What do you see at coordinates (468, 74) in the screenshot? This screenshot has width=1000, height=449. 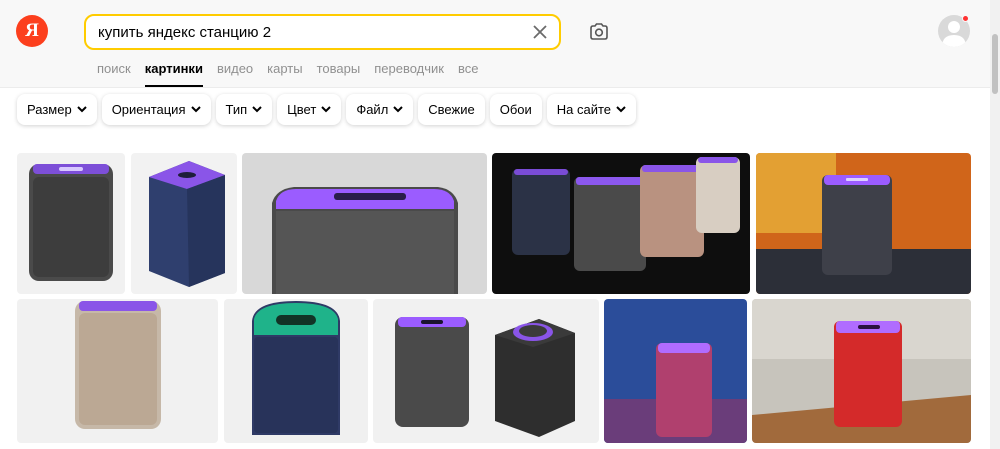 I see `tab-all: все` at bounding box center [468, 74].